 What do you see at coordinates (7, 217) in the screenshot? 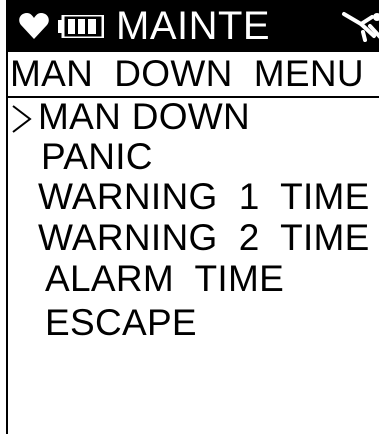
I see `screen-border` at bounding box center [7, 217].